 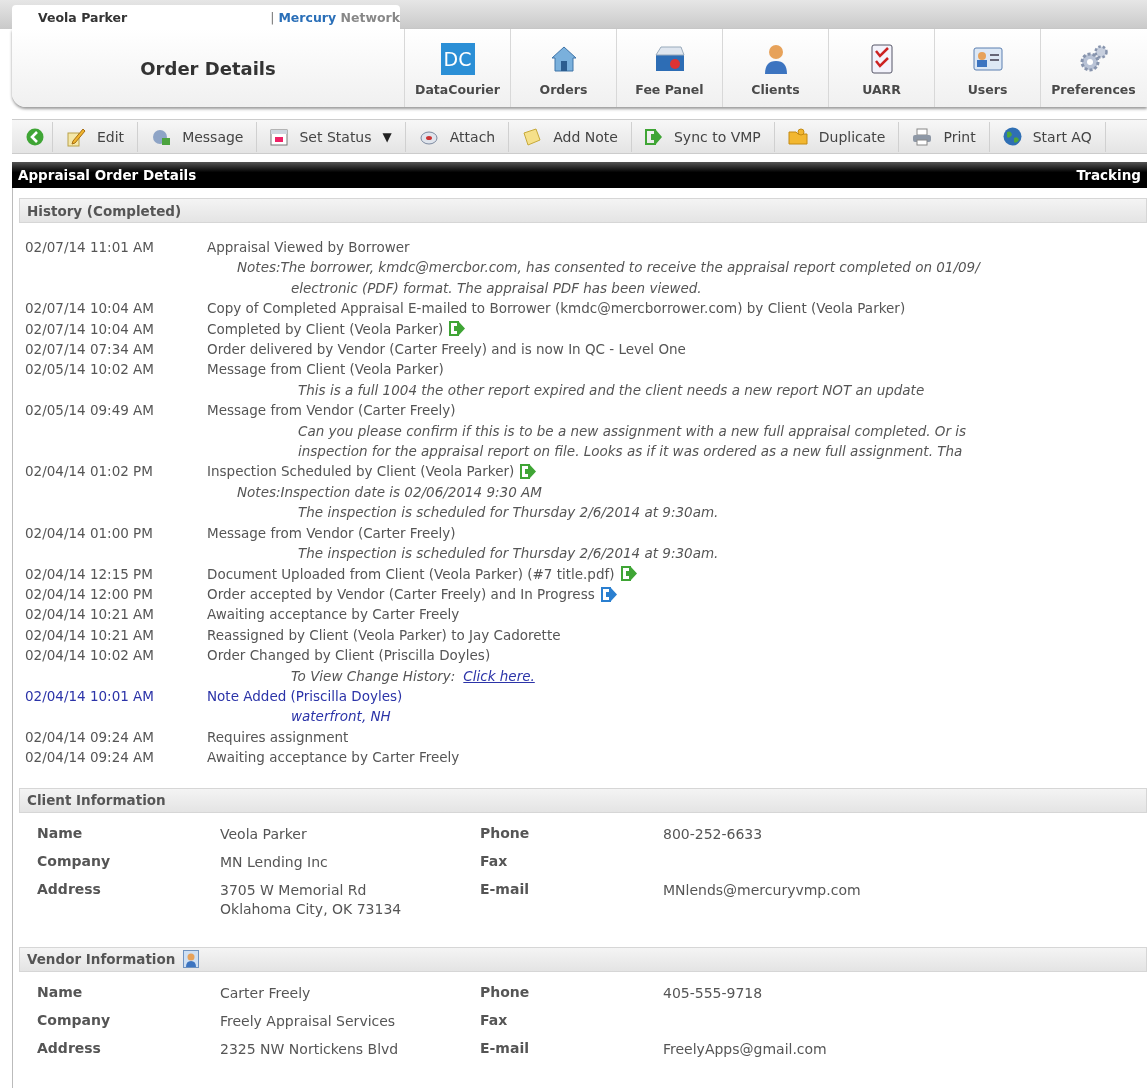 I want to click on toolbar-button: Attach, so click(x=457, y=136).